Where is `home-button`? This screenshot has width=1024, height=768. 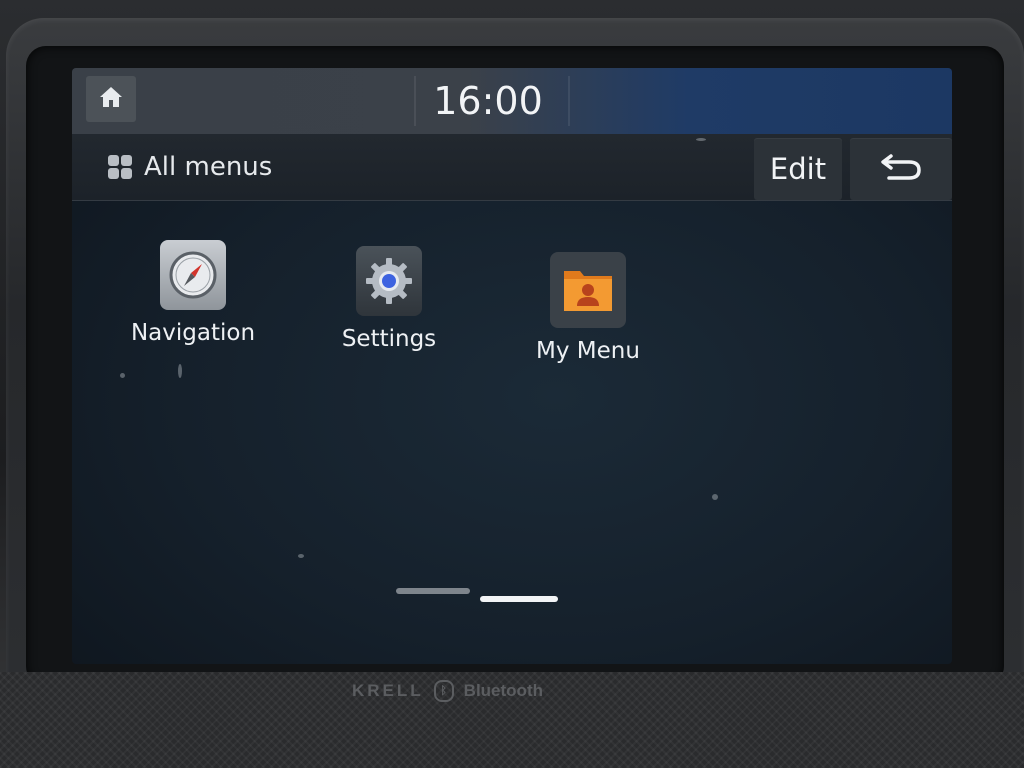
home-button is located at coordinates (111, 99).